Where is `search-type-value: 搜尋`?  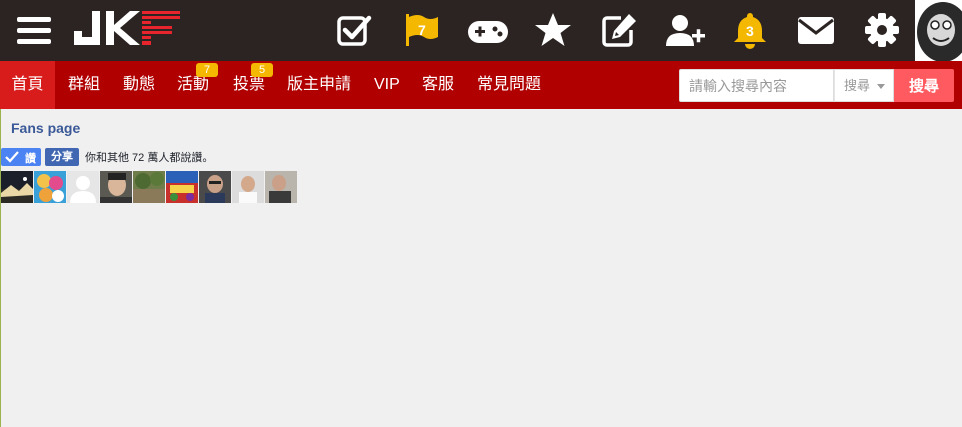
search-type-value: 搜尋 is located at coordinates (857, 85).